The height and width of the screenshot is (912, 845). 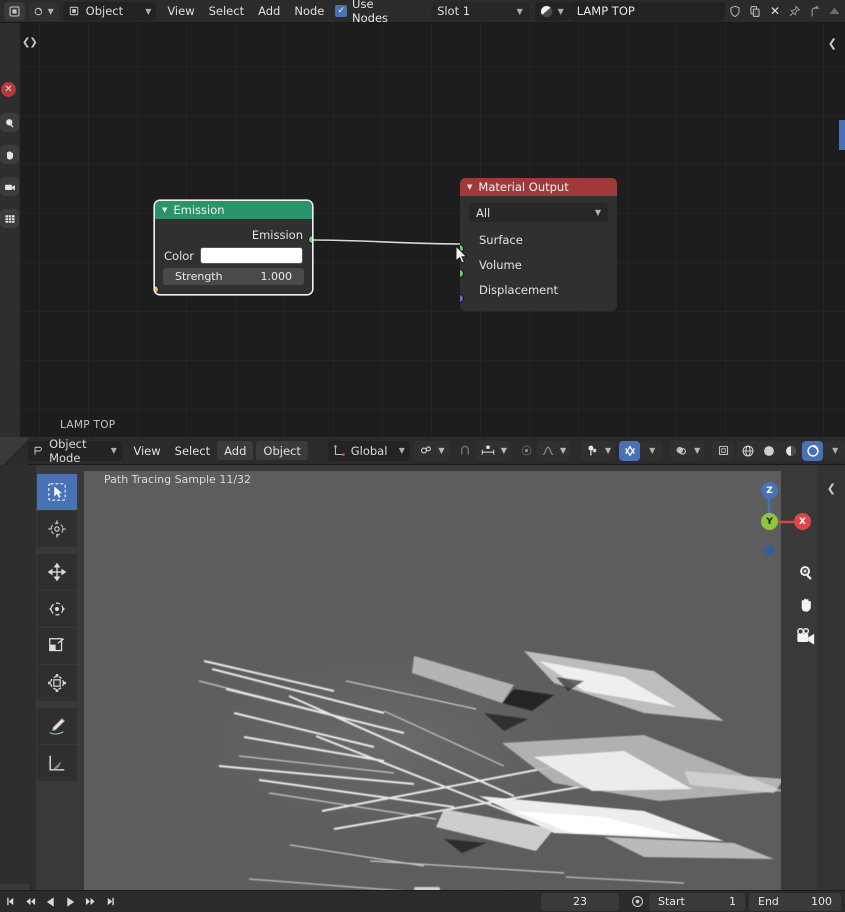 What do you see at coordinates (309, 11) in the screenshot?
I see `menu-node: Node` at bounding box center [309, 11].